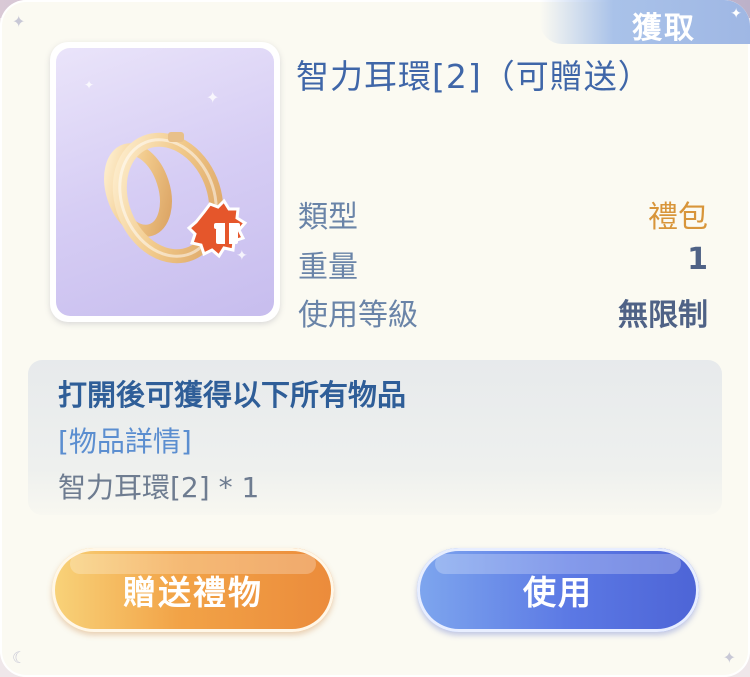 Image resolution: width=750 pixels, height=677 pixels. What do you see at coordinates (474, 76) in the screenshot?
I see `item-name: 智力耳環[2]（可贈送）` at bounding box center [474, 76].